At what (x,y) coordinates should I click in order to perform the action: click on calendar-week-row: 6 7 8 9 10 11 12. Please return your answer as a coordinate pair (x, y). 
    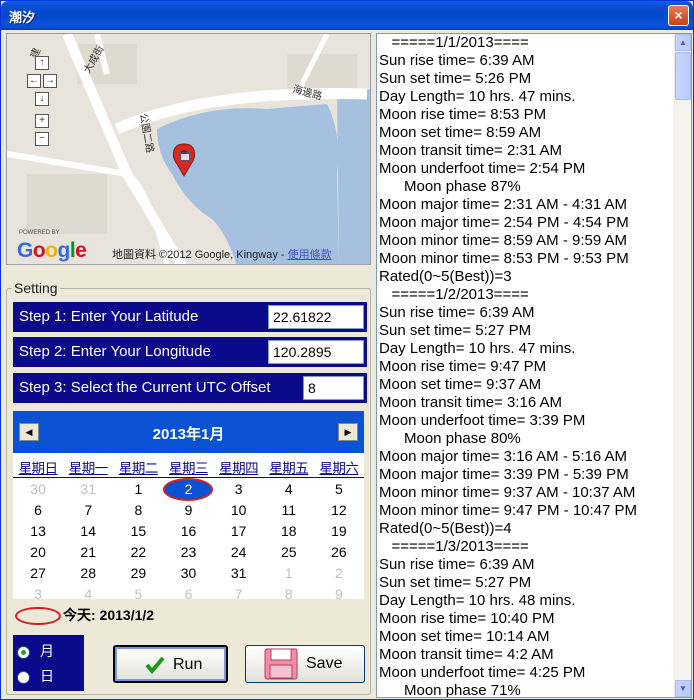
    Looking at the image, I should click on (188, 510).